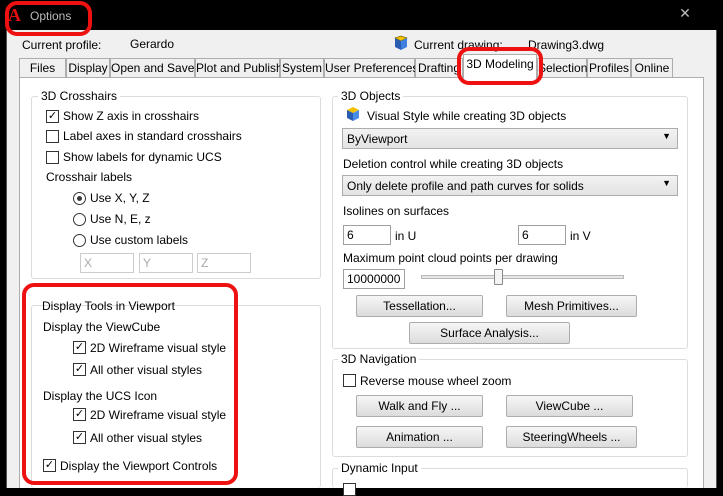 Image resolution: width=723 pixels, height=496 pixels. Describe the element at coordinates (379, 359) in the screenshot. I see `3d-navigation-title: 3D Navigation` at that location.